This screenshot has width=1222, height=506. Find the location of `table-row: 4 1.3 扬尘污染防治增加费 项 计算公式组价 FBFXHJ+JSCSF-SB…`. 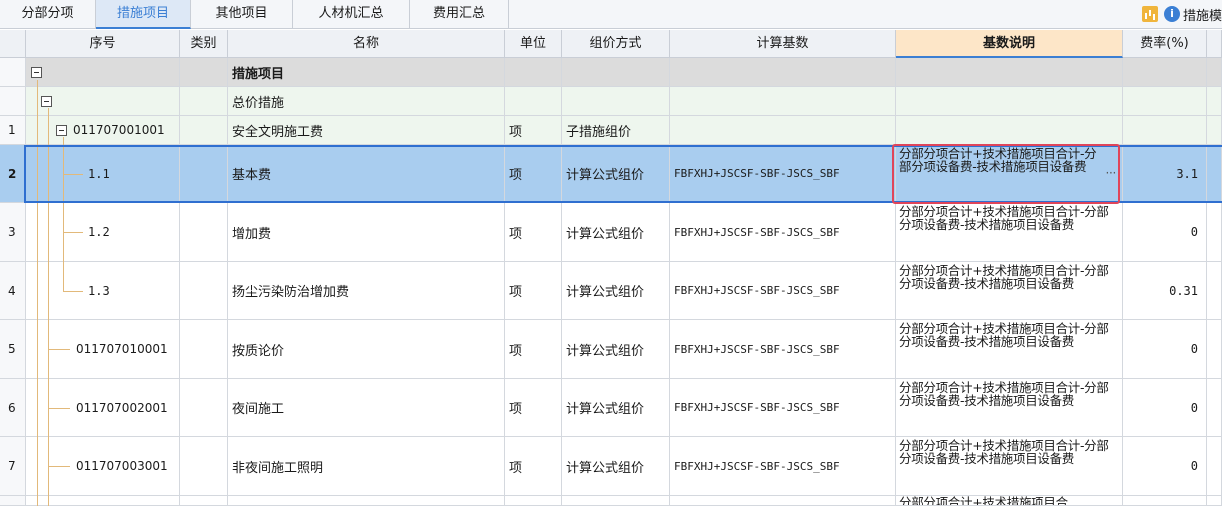

table-row: 4 1.3 扬尘污染防治增加费 项 计算公式组价 FBFXHJ+JSCSF-SB… is located at coordinates (611, 291).